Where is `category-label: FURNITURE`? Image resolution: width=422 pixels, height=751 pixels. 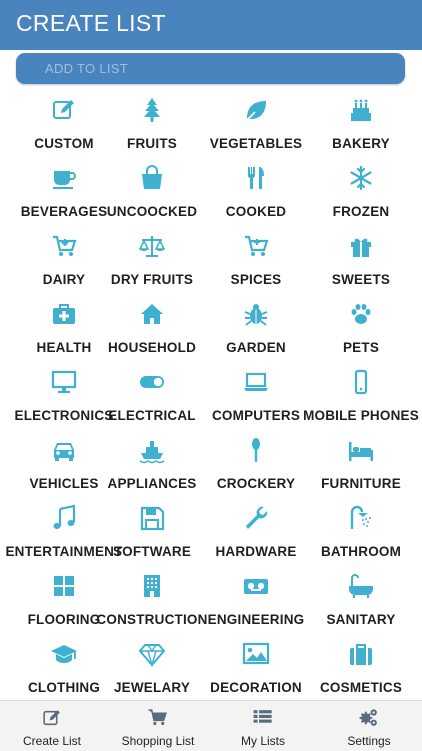
category-label: FURNITURE is located at coordinates (361, 483).